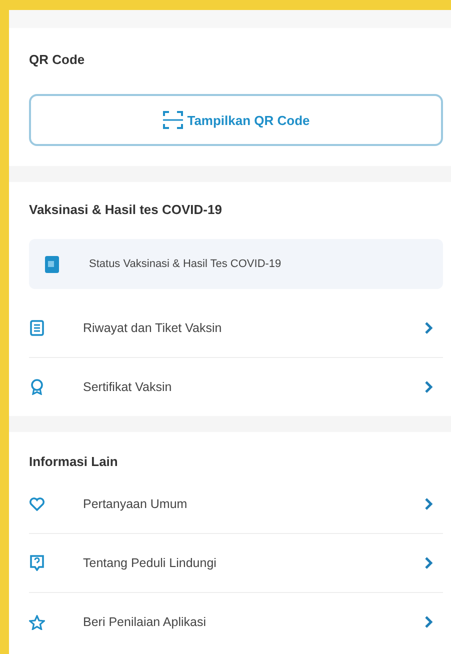 Image resolution: width=451 pixels, height=654 pixels. What do you see at coordinates (37, 563) in the screenshot?
I see `help-icon` at bounding box center [37, 563].